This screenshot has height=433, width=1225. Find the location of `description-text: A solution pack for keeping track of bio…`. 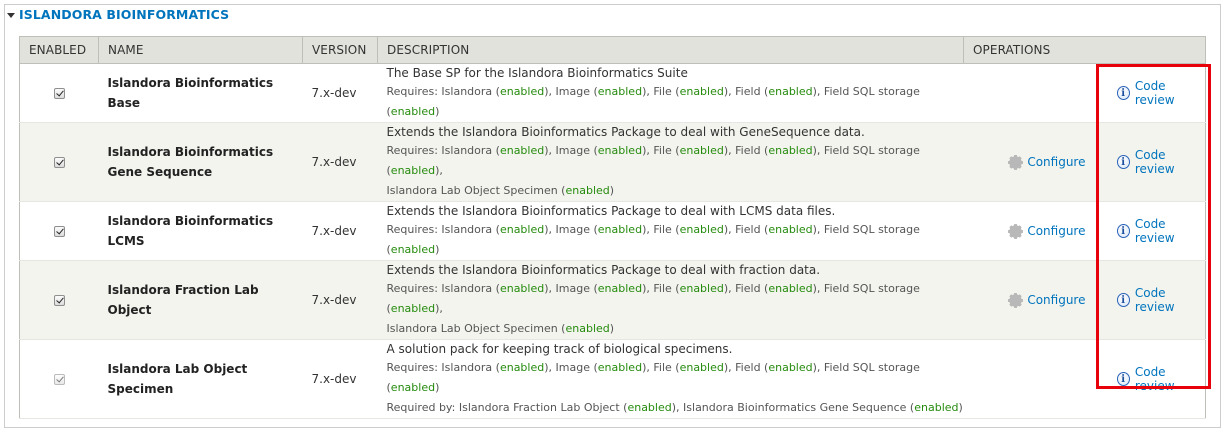

description-text: A solution pack for keeping track of bio… is located at coordinates (559, 349).